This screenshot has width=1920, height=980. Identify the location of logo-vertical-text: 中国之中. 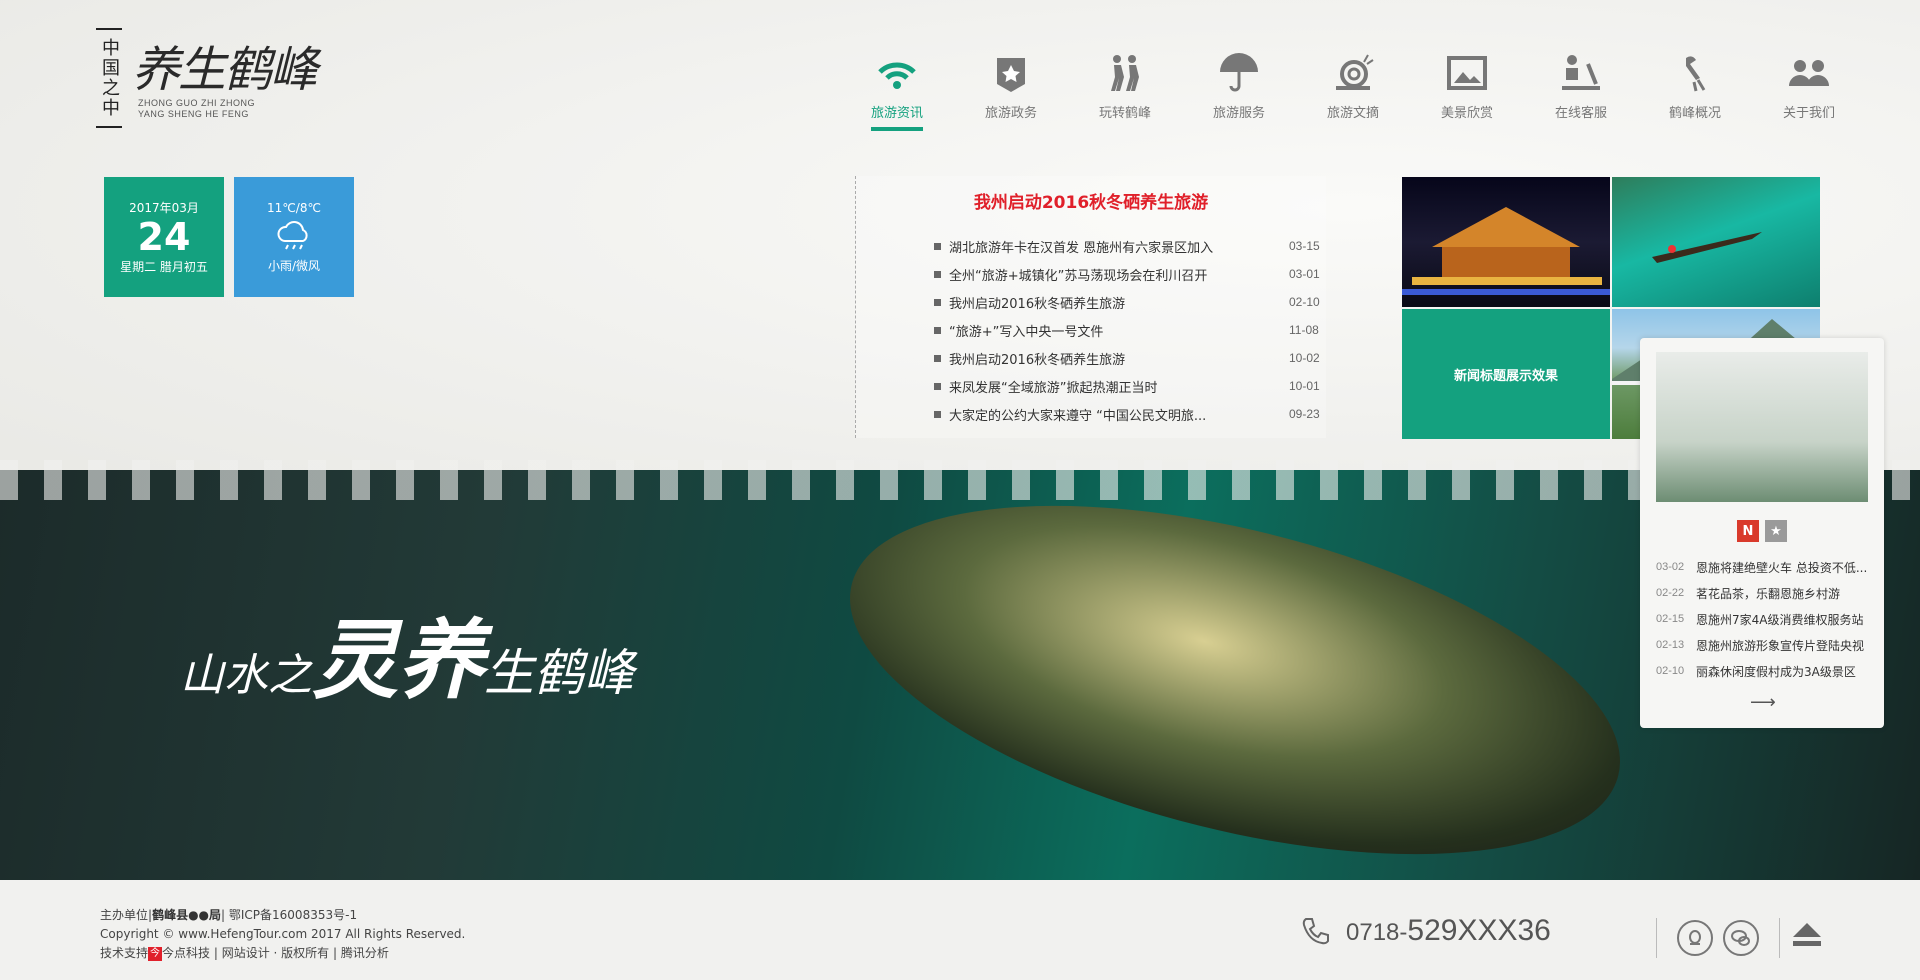
(109, 78).